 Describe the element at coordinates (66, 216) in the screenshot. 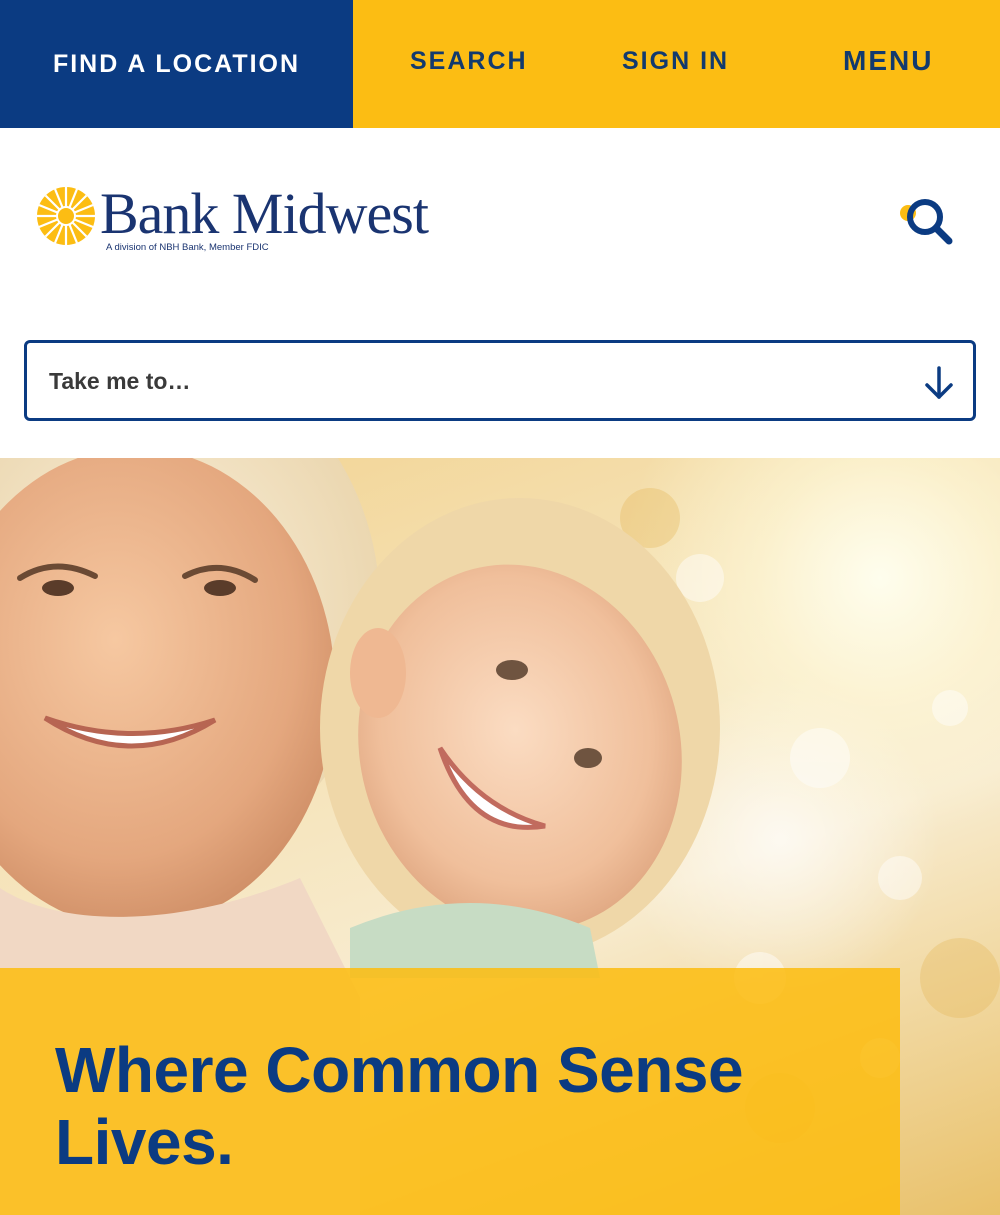

I see `sunburst-logo-icon` at that location.